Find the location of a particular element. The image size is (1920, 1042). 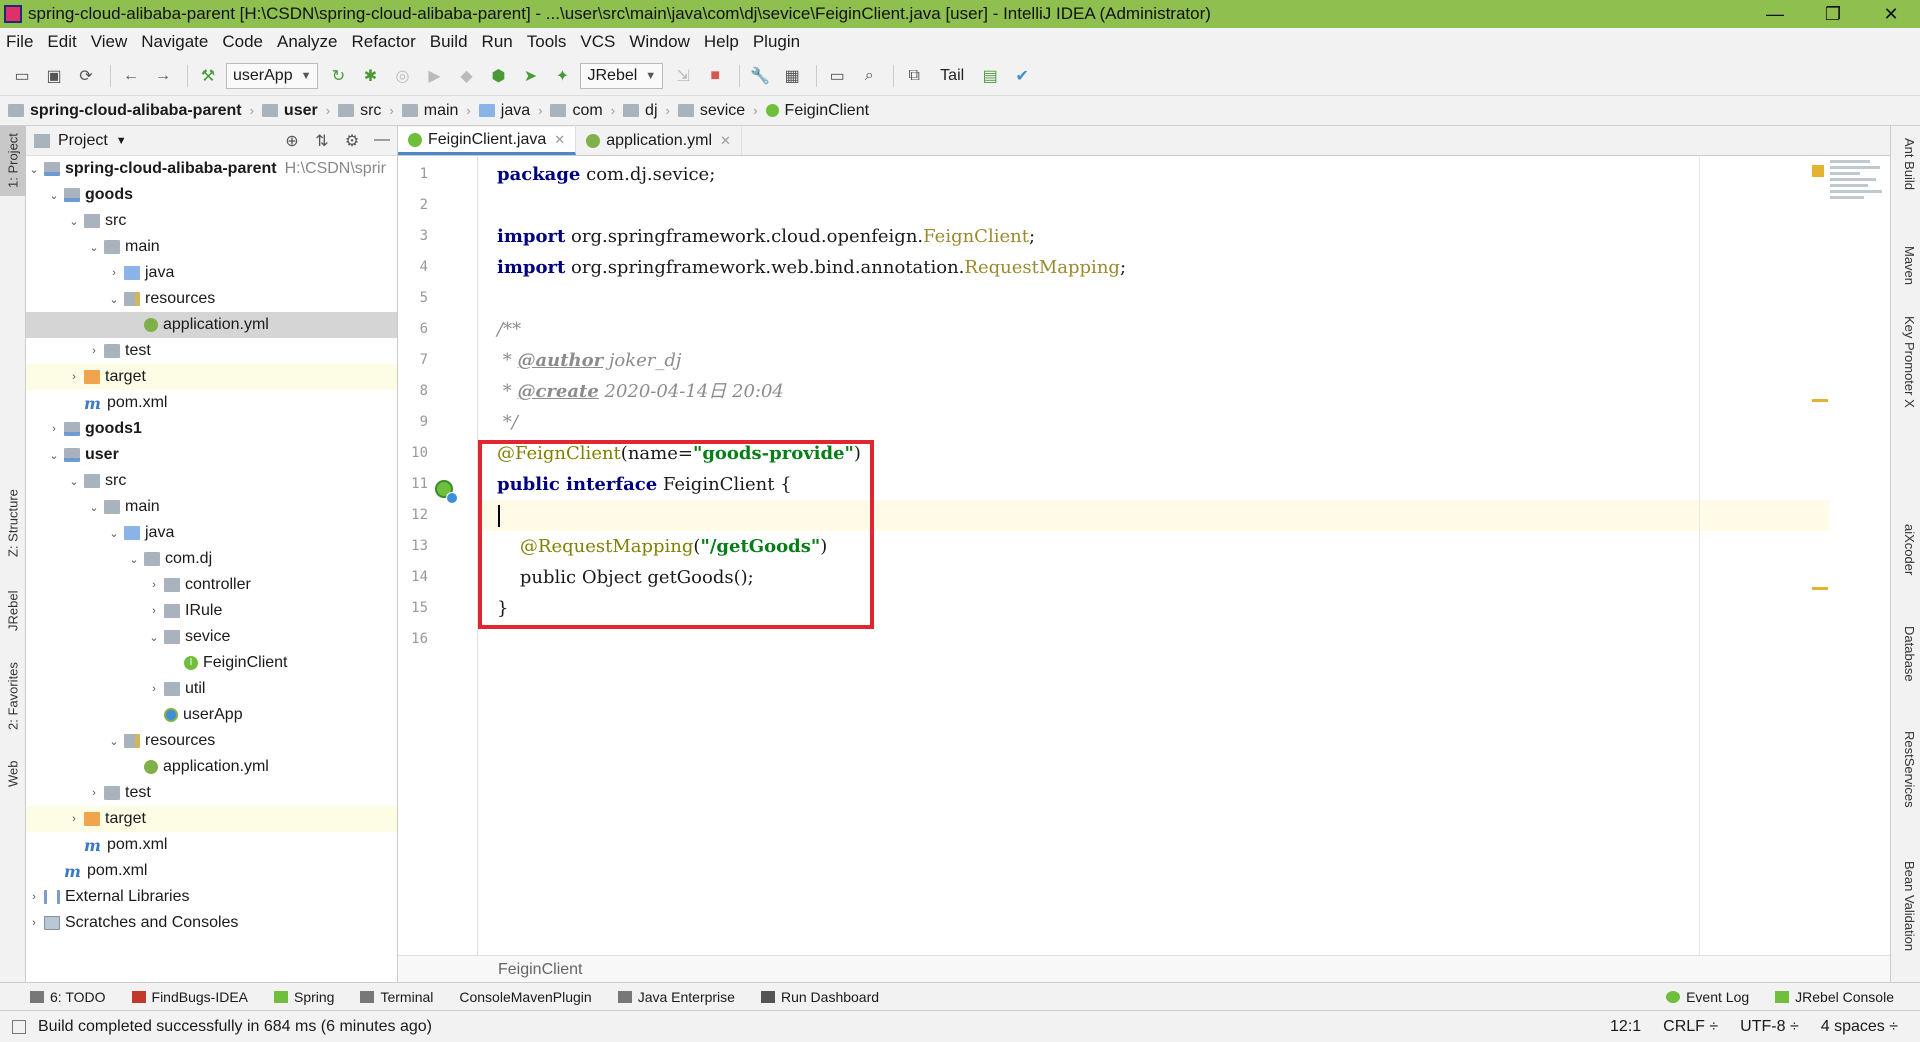

implemented-icon is located at coordinates (452, 498).